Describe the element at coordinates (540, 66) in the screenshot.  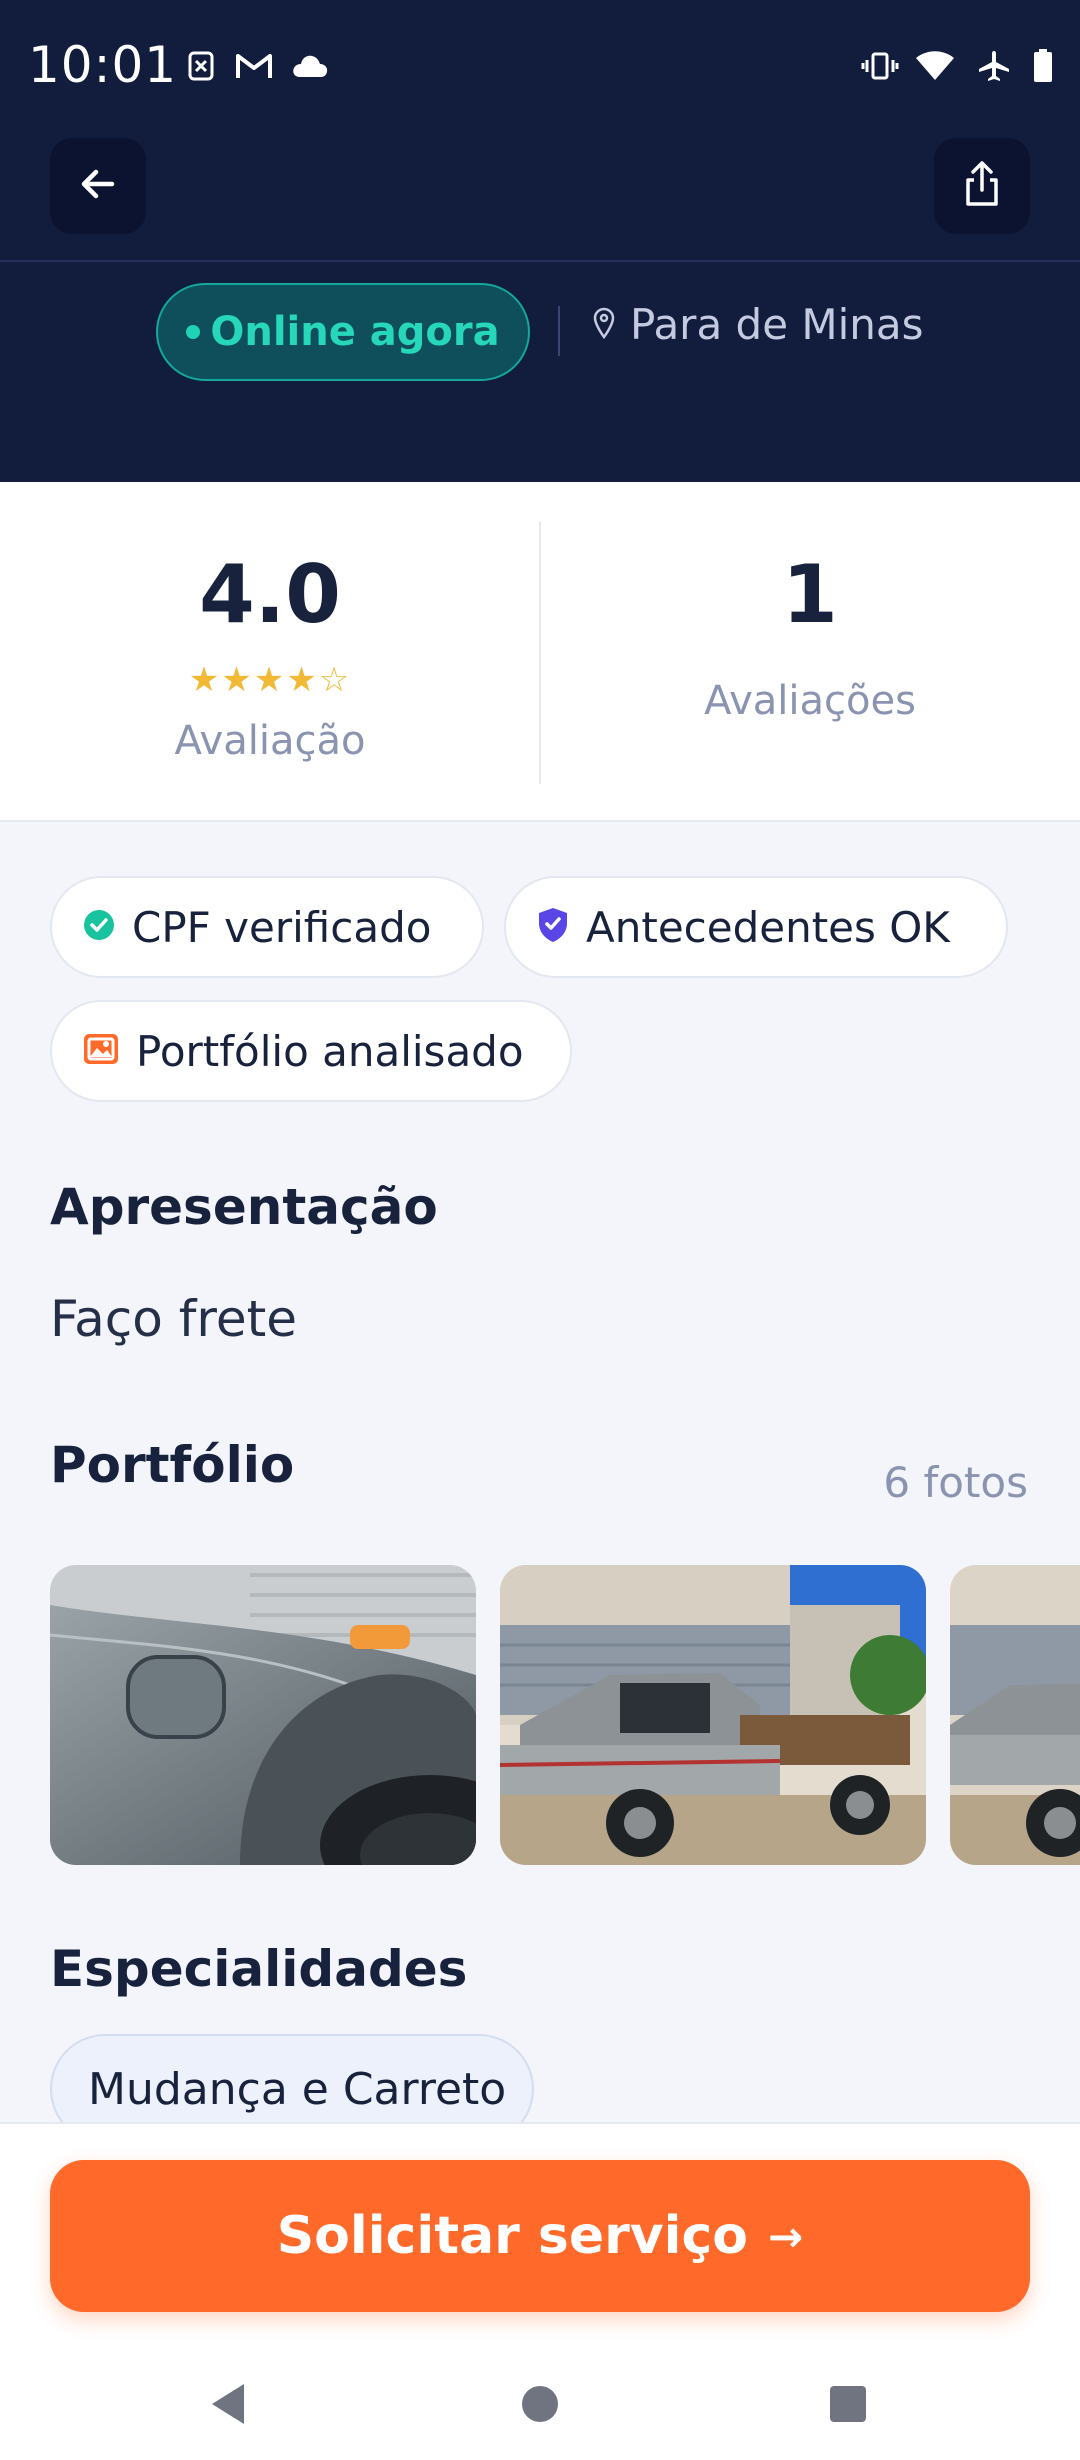
I see `status-bar: 10:01` at that location.